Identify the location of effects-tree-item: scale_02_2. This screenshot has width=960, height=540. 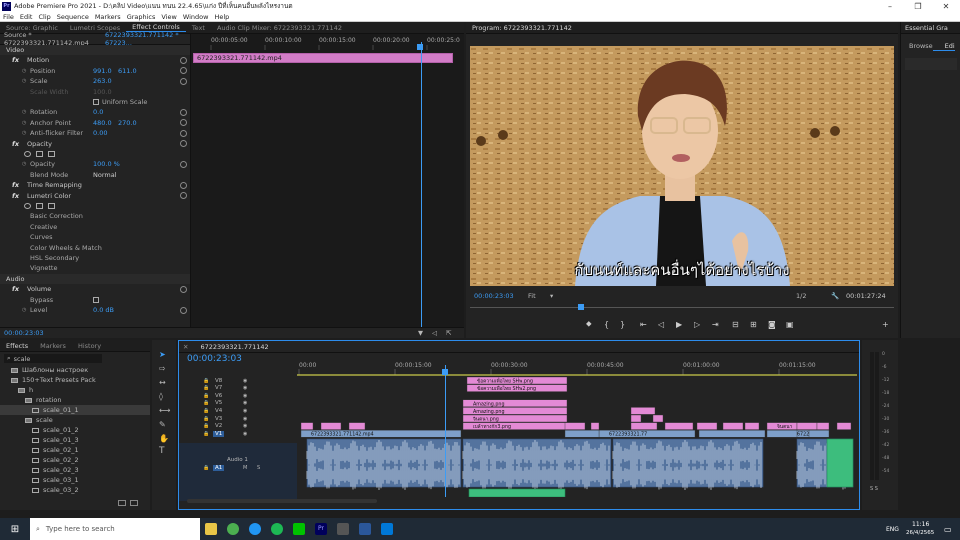
(75, 460).